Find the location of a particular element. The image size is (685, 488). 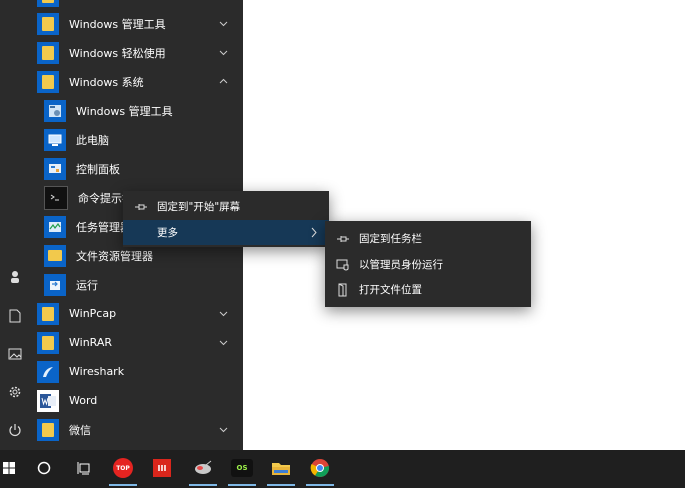

folder-windows-system: Windows 系统 is located at coordinates (136, 81).